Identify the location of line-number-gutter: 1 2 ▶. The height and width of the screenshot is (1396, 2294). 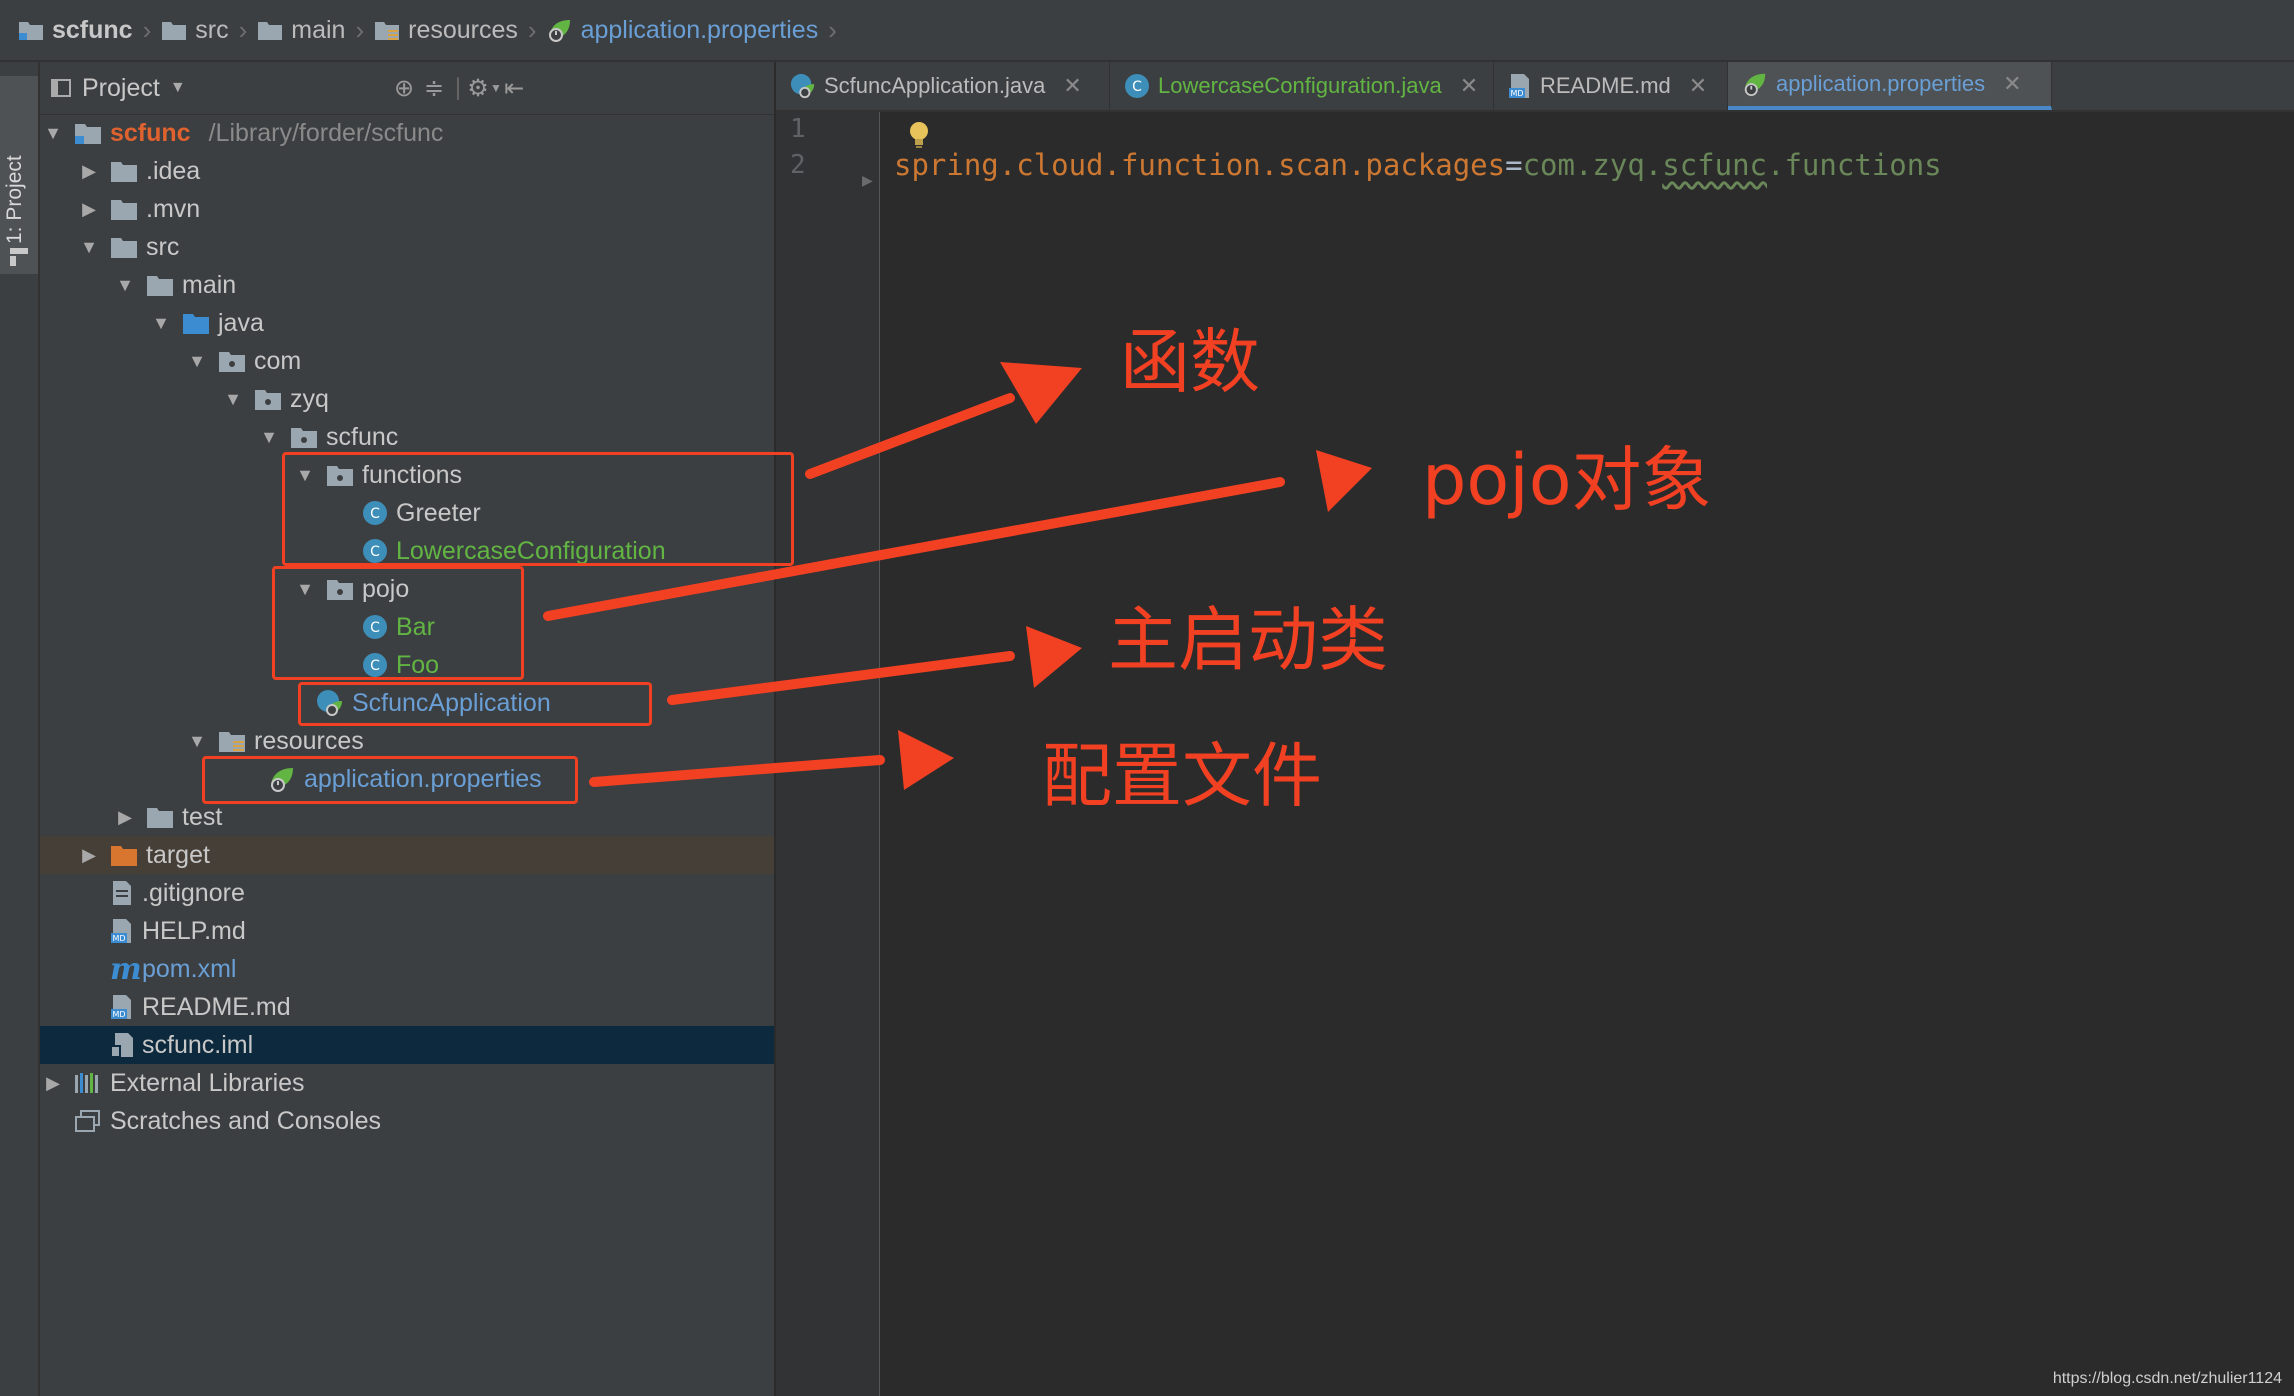
(828, 754).